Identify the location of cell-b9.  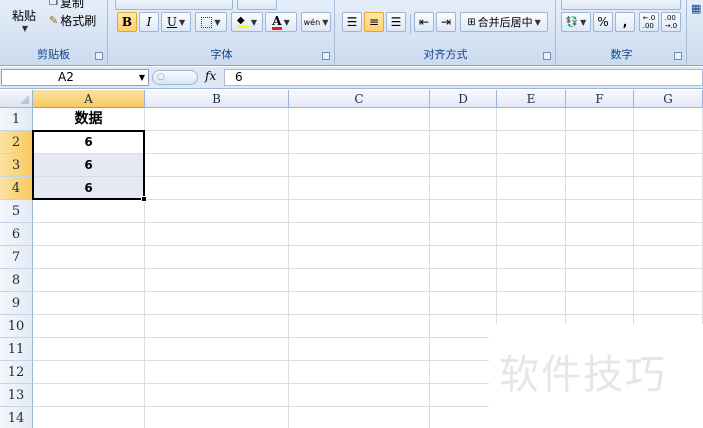
(217, 303).